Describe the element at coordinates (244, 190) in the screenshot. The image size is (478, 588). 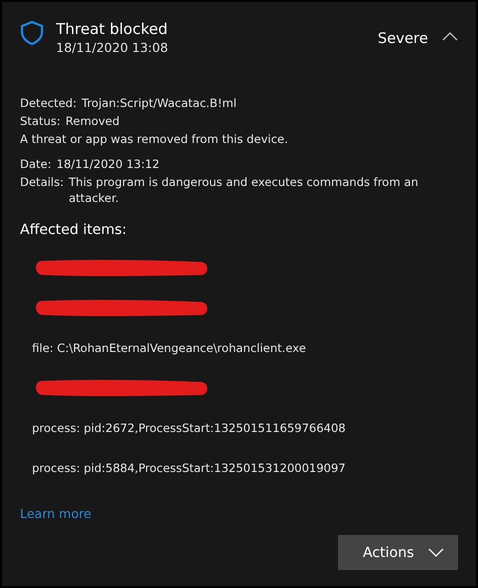
I see `field-value: This program is dangerous and executes commands from an attacker.` at that location.